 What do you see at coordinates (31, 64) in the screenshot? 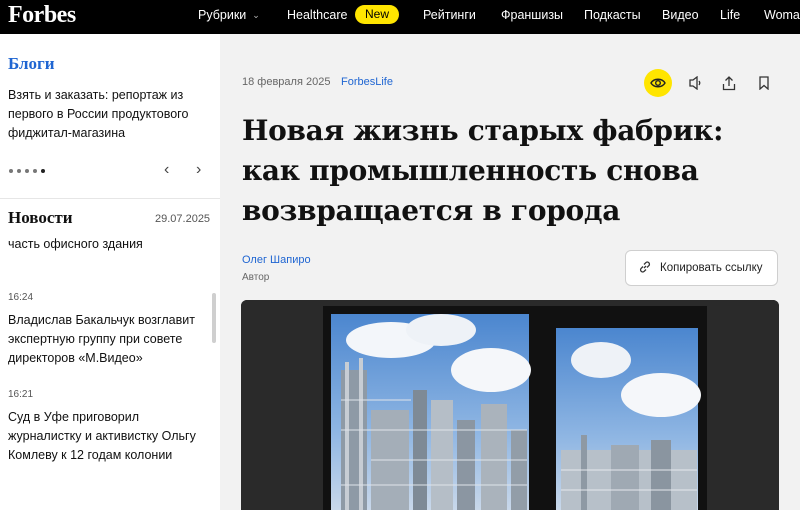
I see `blogs-title: Блоги` at bounding box center [31, 64].